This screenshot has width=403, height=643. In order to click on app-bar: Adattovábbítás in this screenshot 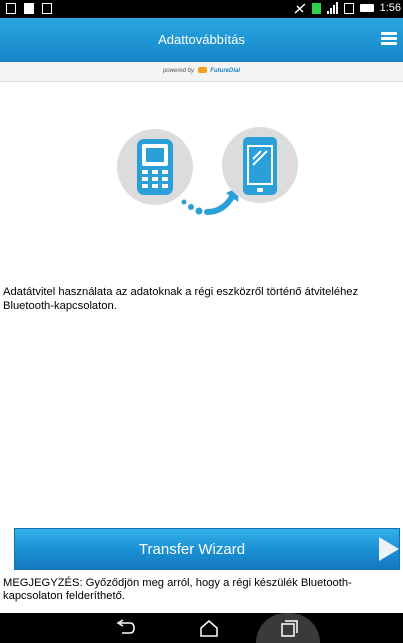, I will do `click(201, 40)`.